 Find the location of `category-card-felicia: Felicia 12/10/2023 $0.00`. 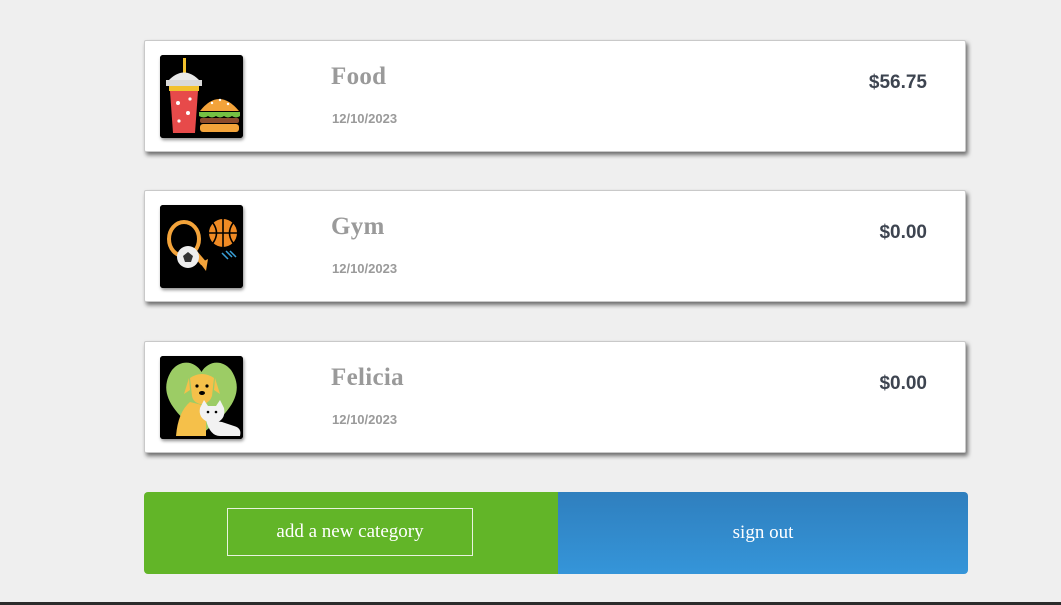

category-card-felicia: Felicia 12/10/2023 $0.00 is located at coordinates (555, 397).